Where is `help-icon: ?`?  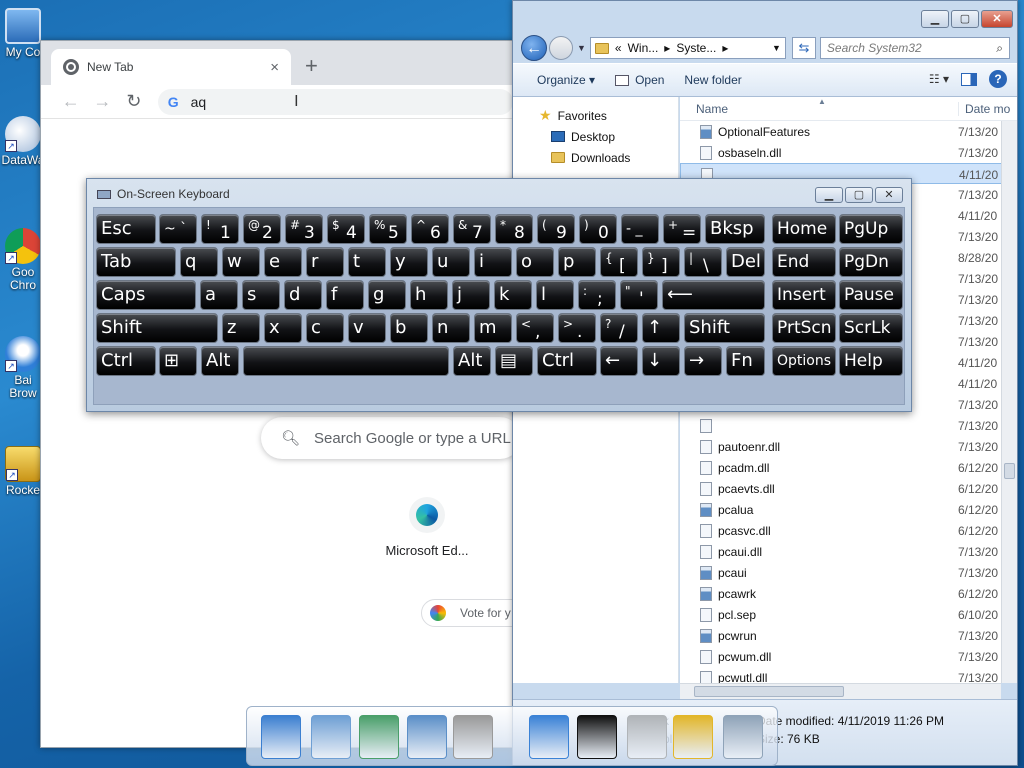 help-icon: ? is located at coordinates (998, 79).